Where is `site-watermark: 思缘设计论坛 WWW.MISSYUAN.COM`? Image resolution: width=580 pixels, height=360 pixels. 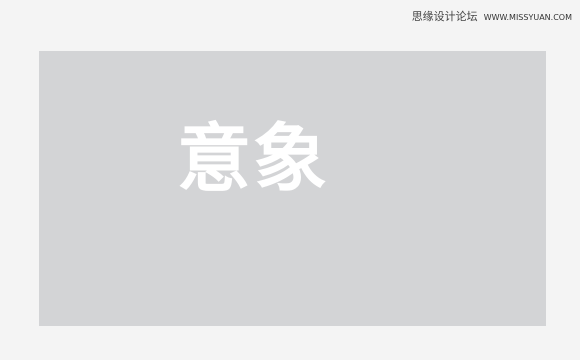 site-watermark: 思缘设计论坛 WWW.MISSYUAN.COM is located at coordinates (492, 16).